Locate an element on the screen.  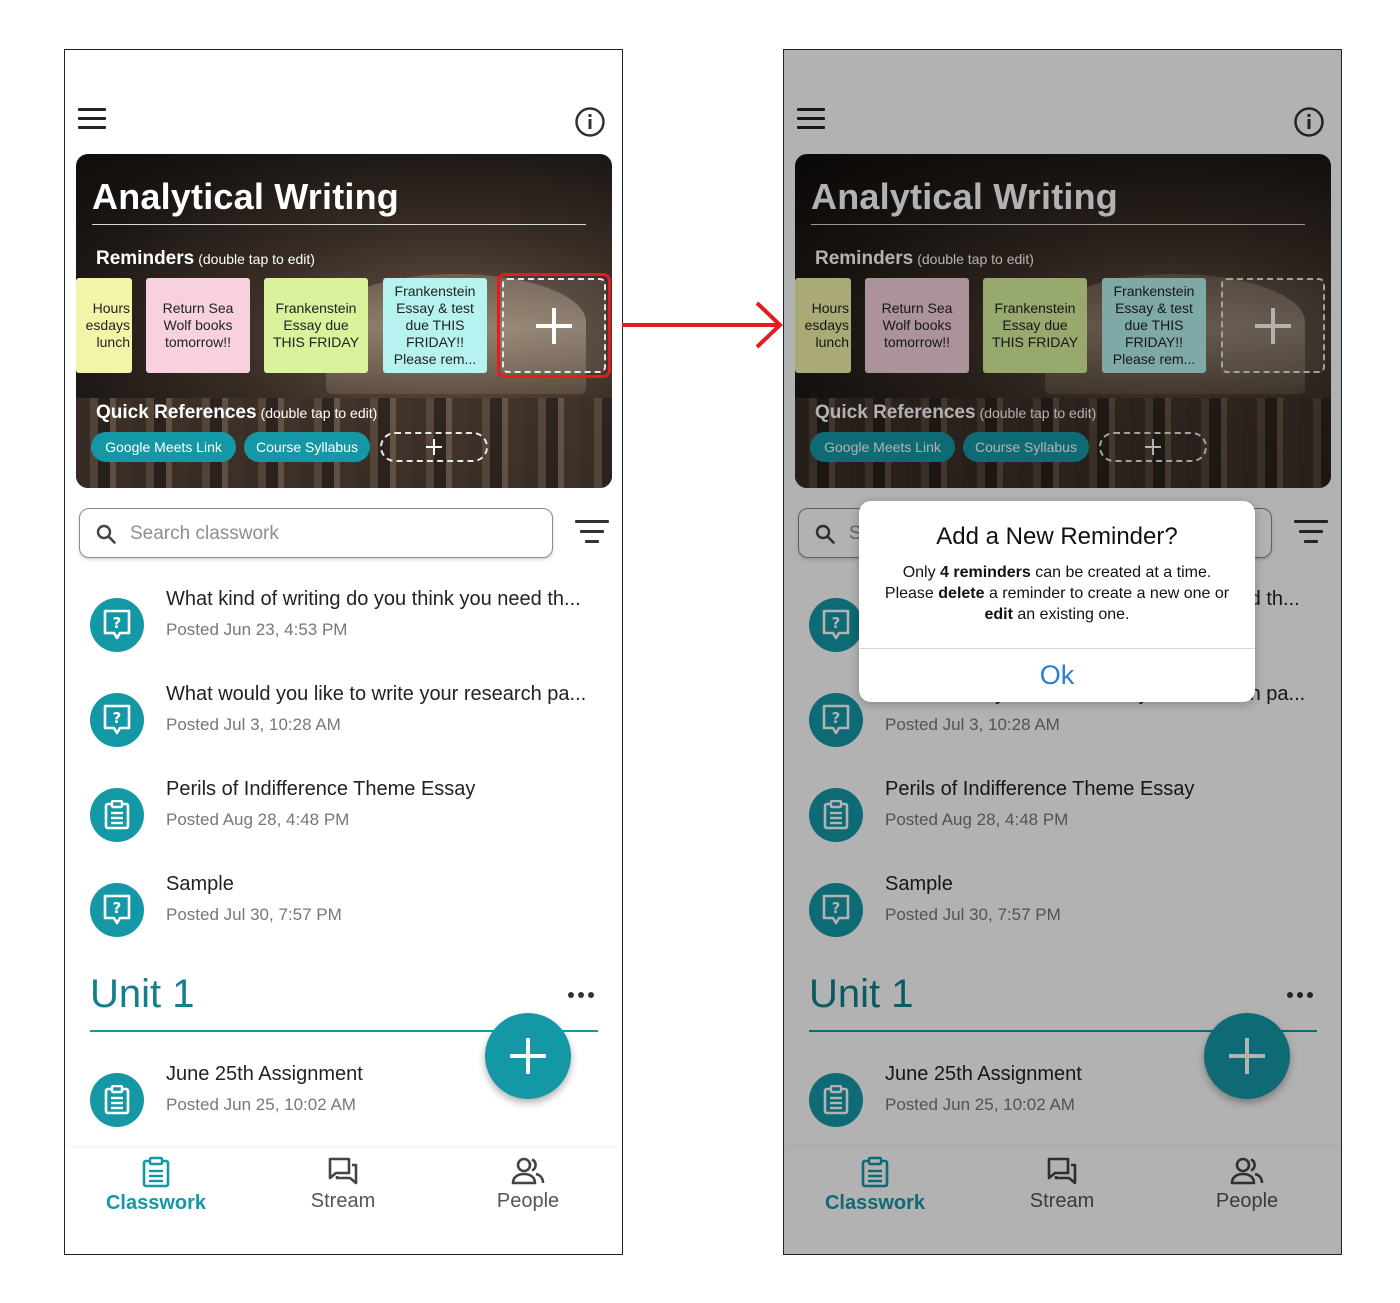
quick-references-label: Quick References (double tap to edit) is located at coordinates (237, 412).